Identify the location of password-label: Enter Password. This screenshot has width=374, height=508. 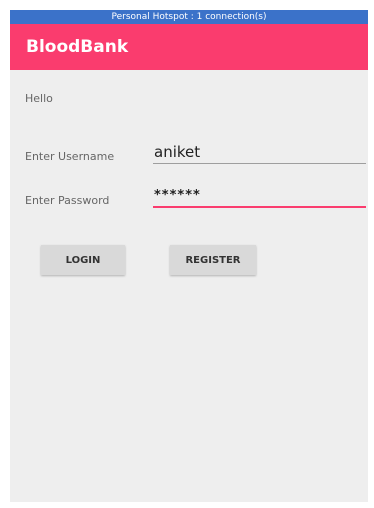
(67, 200).